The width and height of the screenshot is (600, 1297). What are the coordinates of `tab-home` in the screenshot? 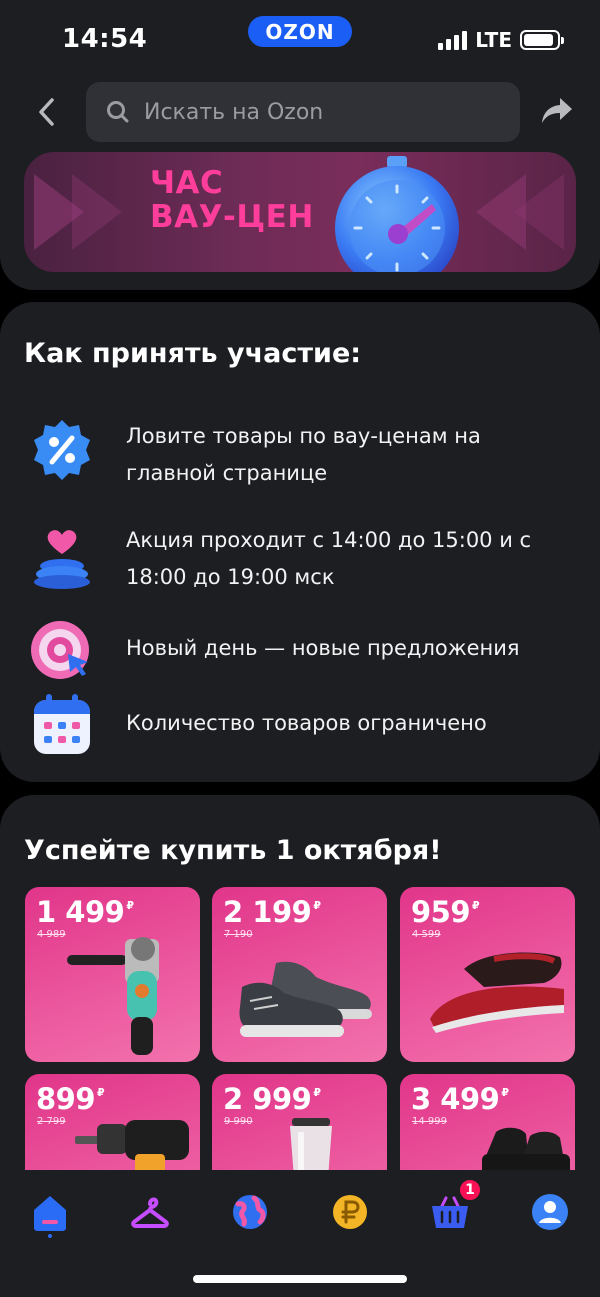 It's located at (50, 1212).